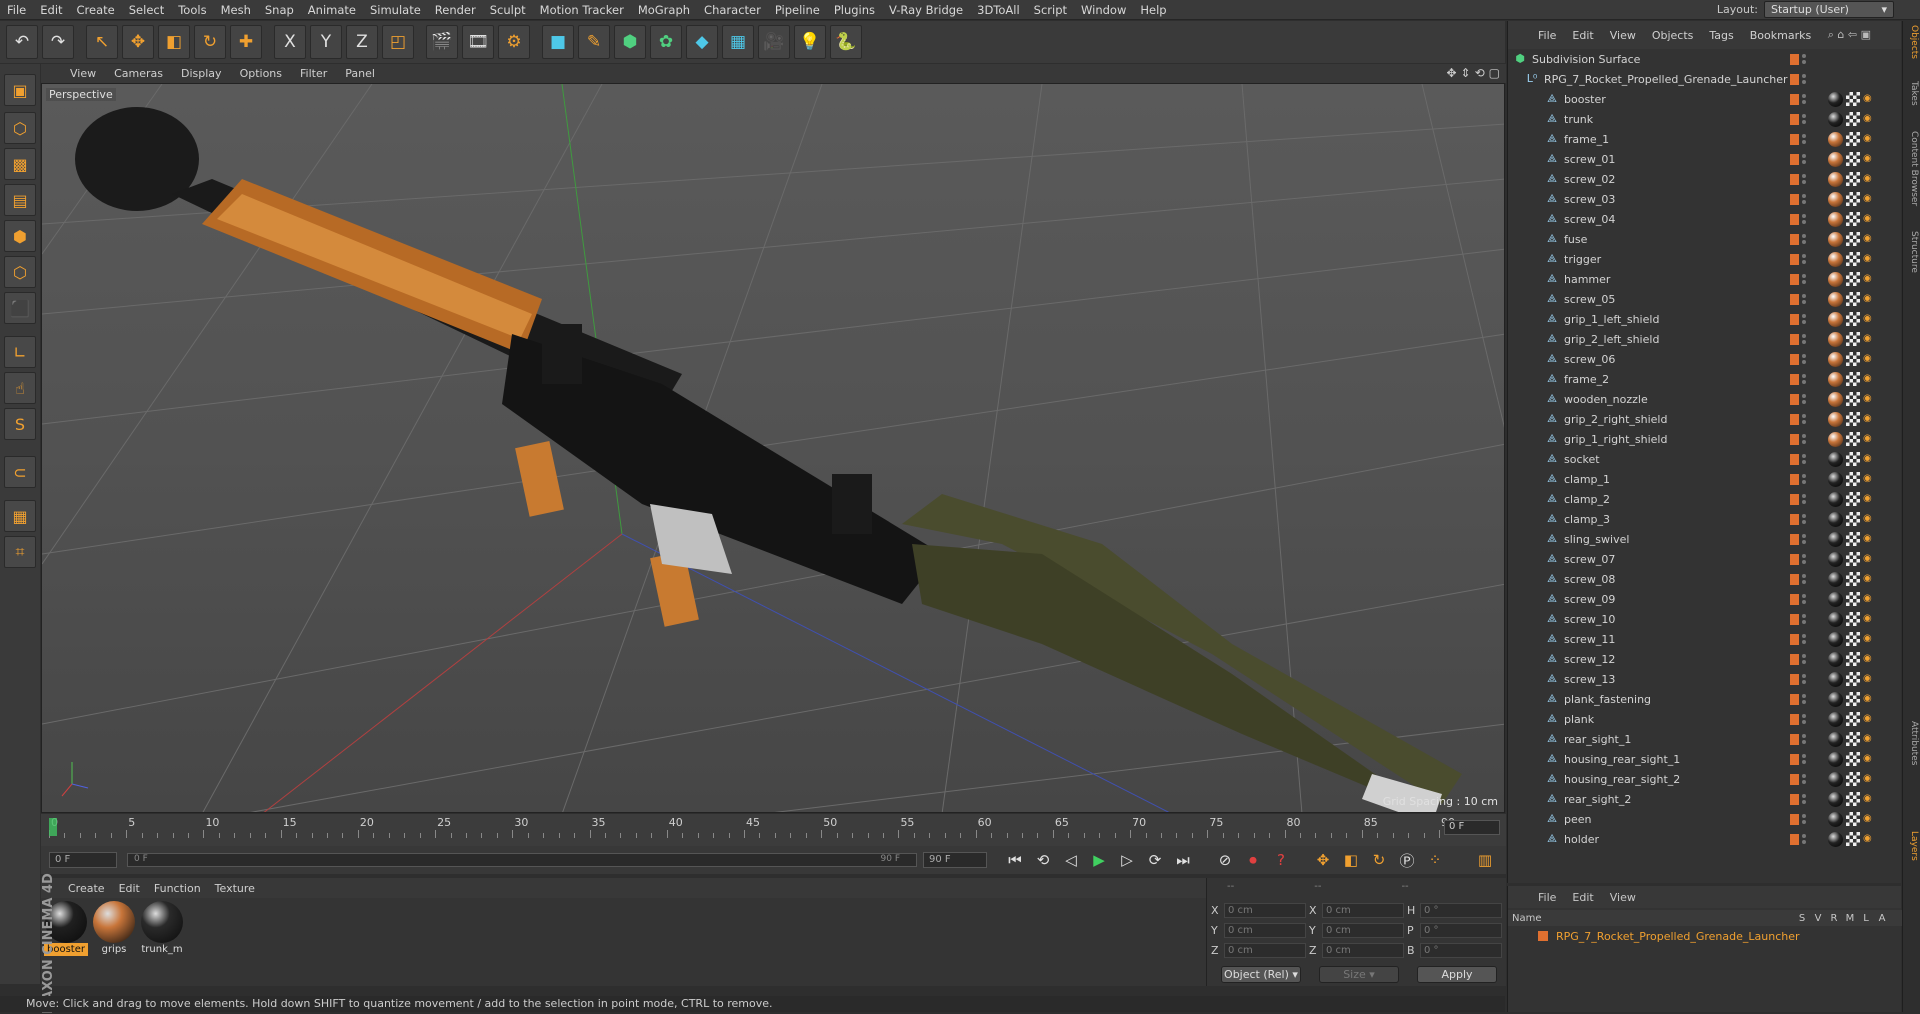 Image resolution: width=1920 pixels, height=1014 pixels. I want to click on object-row: ⟁ screw_03 ◉, so click(1705, 199).